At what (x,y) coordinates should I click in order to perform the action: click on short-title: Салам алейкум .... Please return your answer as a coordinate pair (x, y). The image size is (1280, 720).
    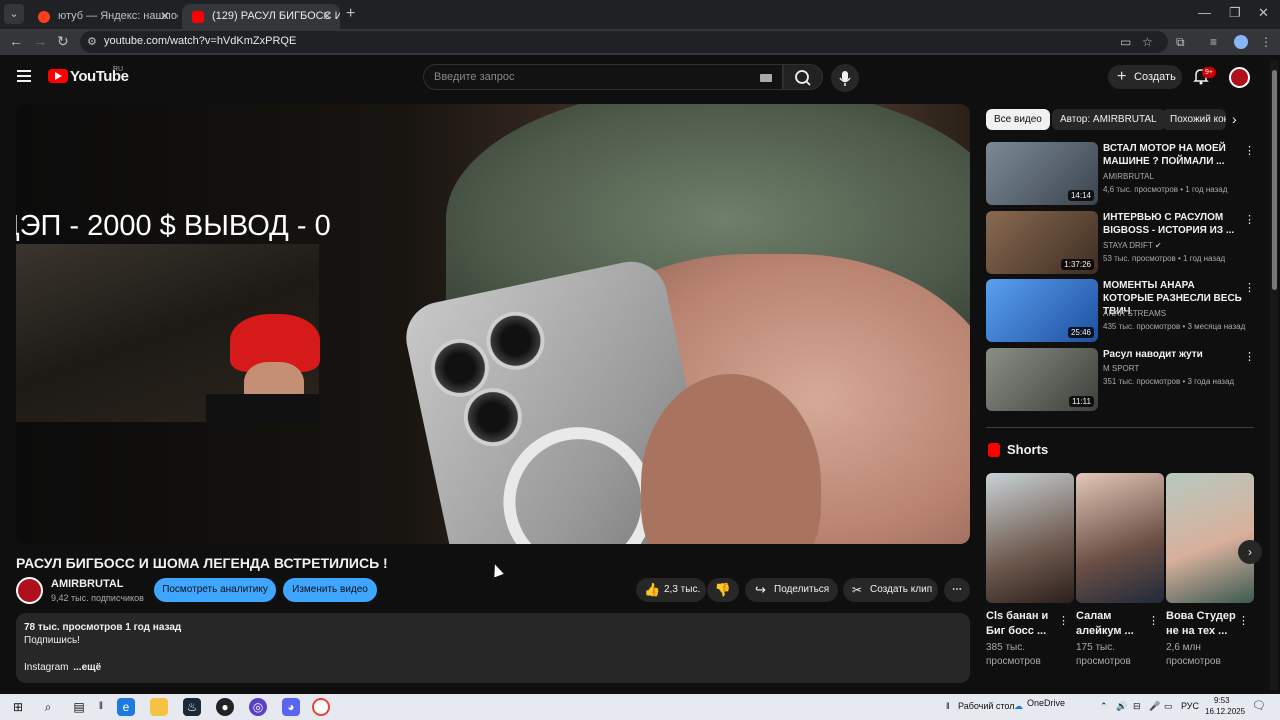
    Looking at the image, I should click on (1111, 624).